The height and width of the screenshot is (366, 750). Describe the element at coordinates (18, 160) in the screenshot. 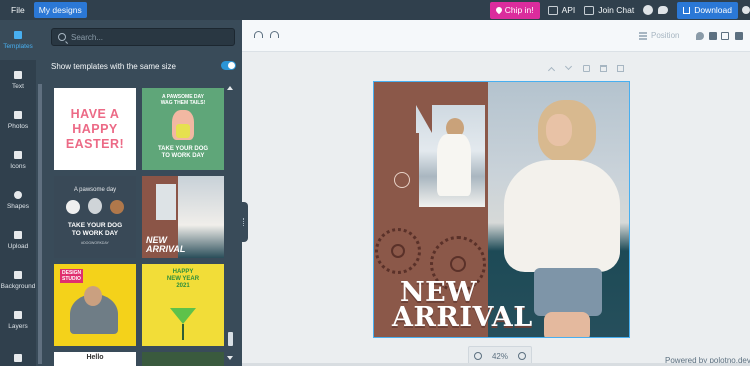

I see `tab-icons: Icons` at that location.